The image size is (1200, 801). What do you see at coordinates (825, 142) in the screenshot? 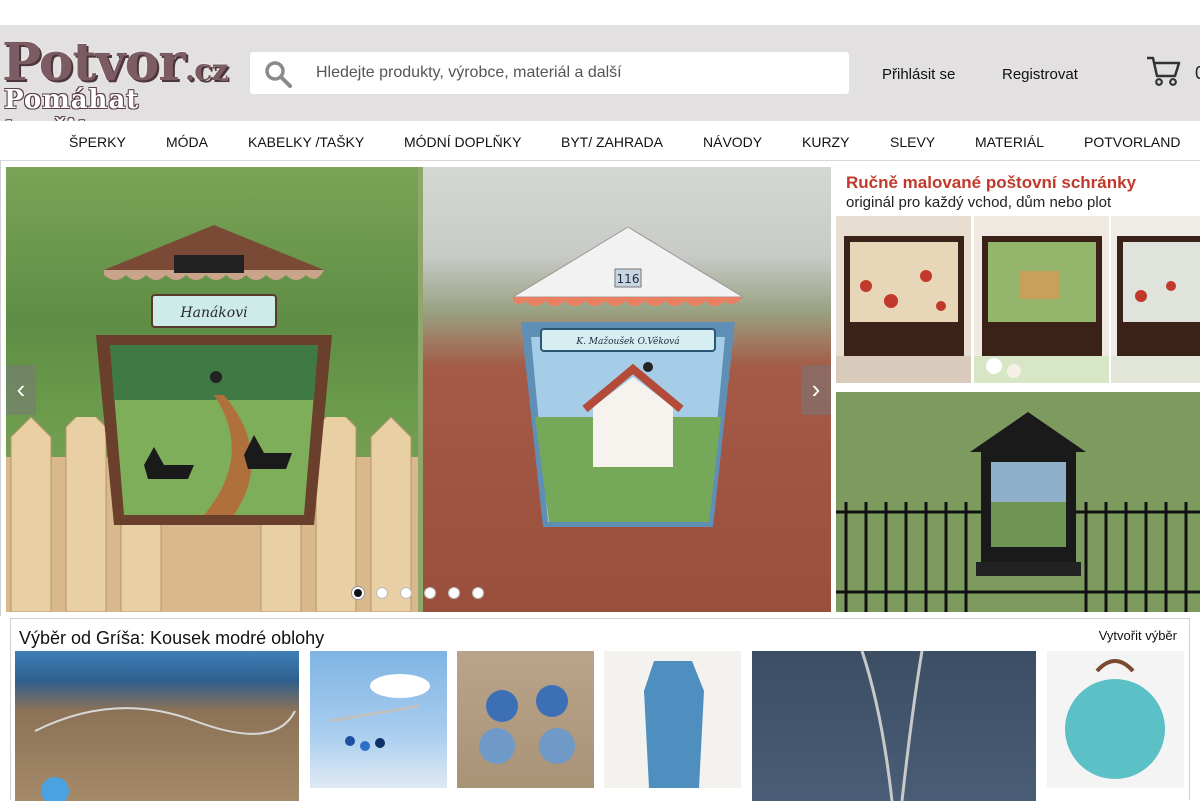
I see `nav-item-kurzy: KURZY` at bounding box center [825, 142].